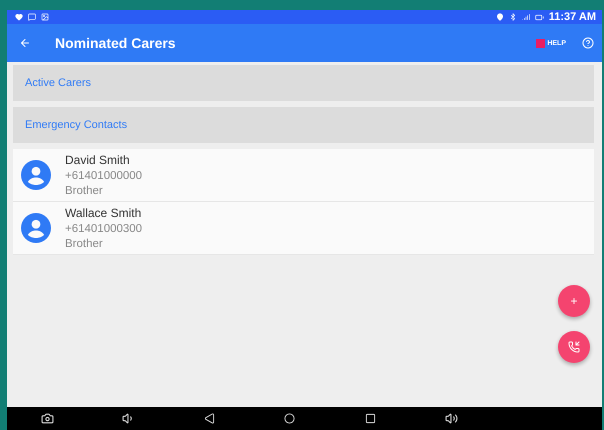 This screenshot has height=430, width=604. What do you see at coordinates (103, 229) in the screenshot?
I see `contact-phone: +61401000300` at bounding box center [103, 229].